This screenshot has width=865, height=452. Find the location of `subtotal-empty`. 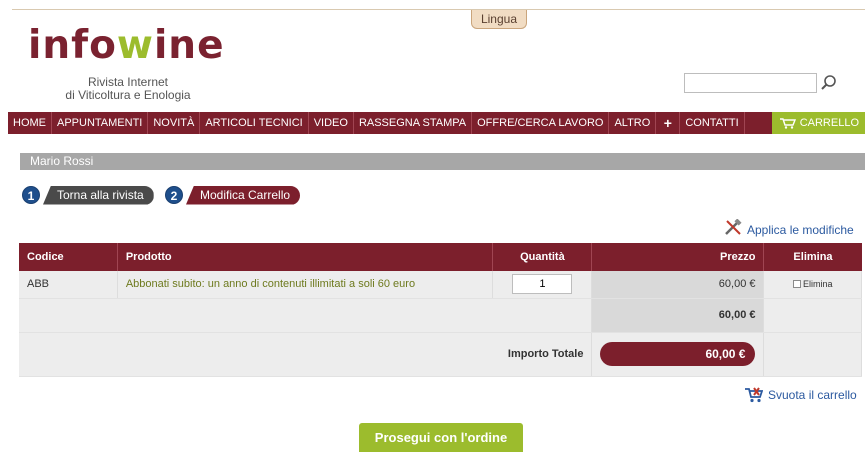

subtotal-empty is located at coordinates (812, 315).